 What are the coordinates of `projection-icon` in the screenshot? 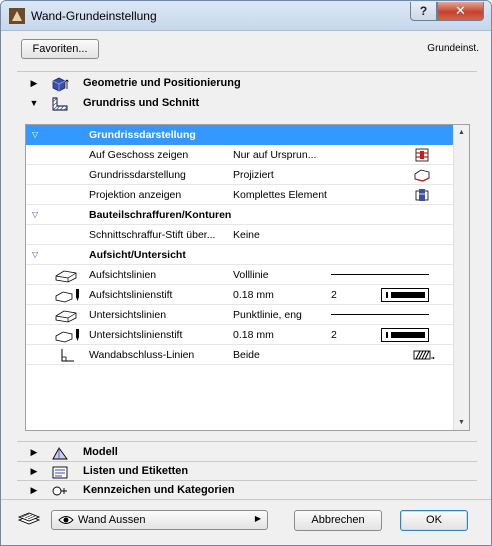 It's located at (422, 195).